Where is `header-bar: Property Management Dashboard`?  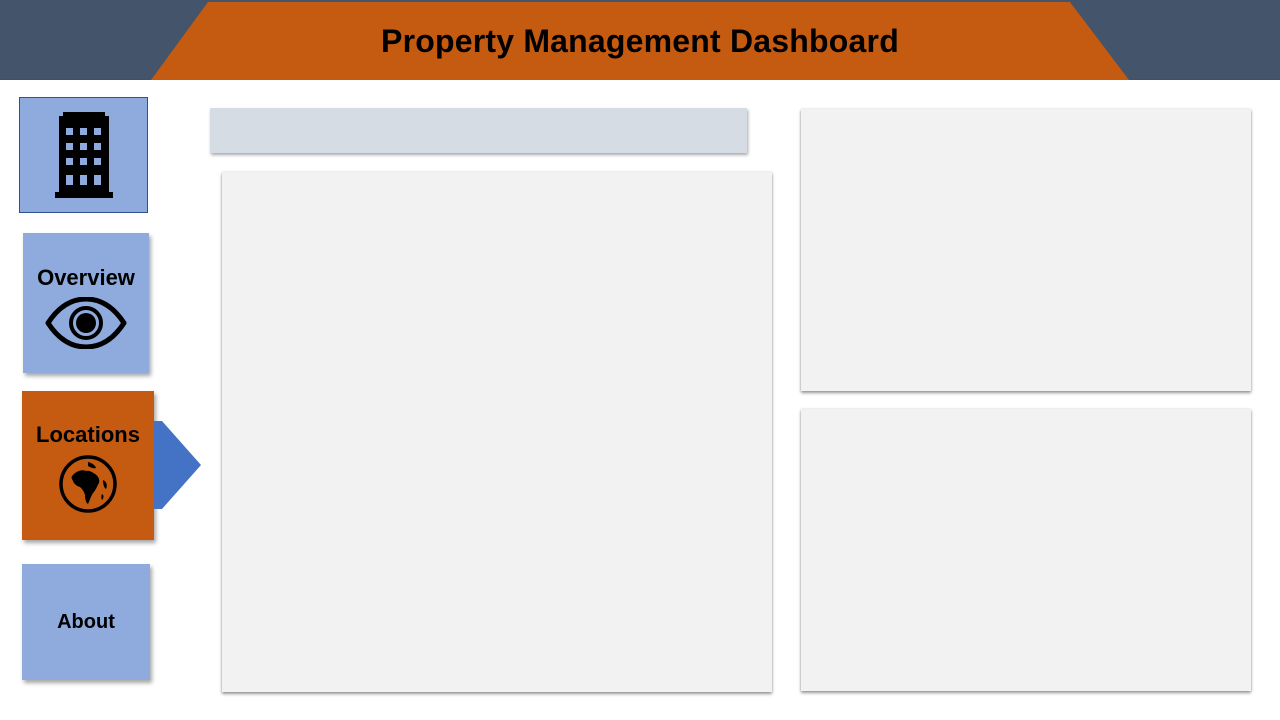
header-bar: Property Management Dashboard is located at coordinates (640, 40).